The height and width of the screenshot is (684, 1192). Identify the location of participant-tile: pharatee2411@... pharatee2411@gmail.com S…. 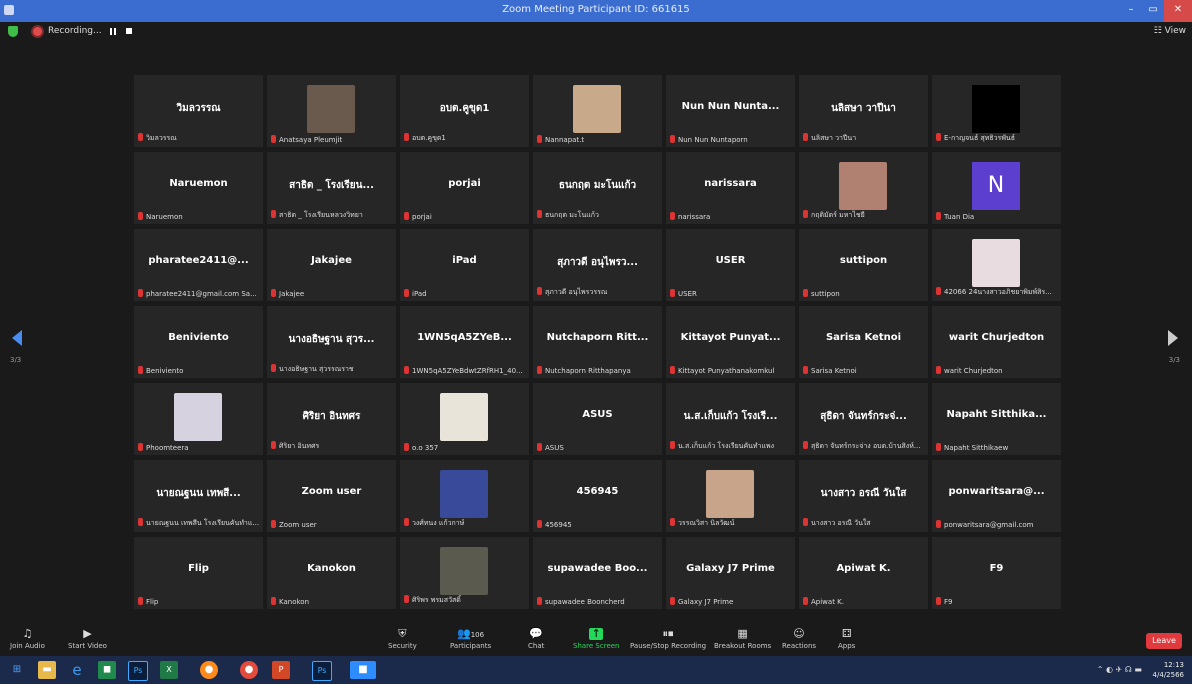
(198, 265).